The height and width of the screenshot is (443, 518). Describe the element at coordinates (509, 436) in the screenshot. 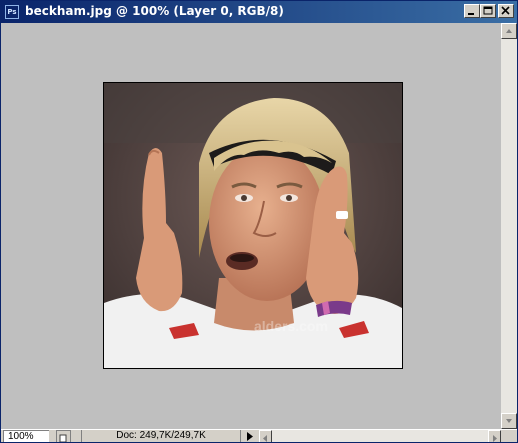

I see `resize-corner` at that location.